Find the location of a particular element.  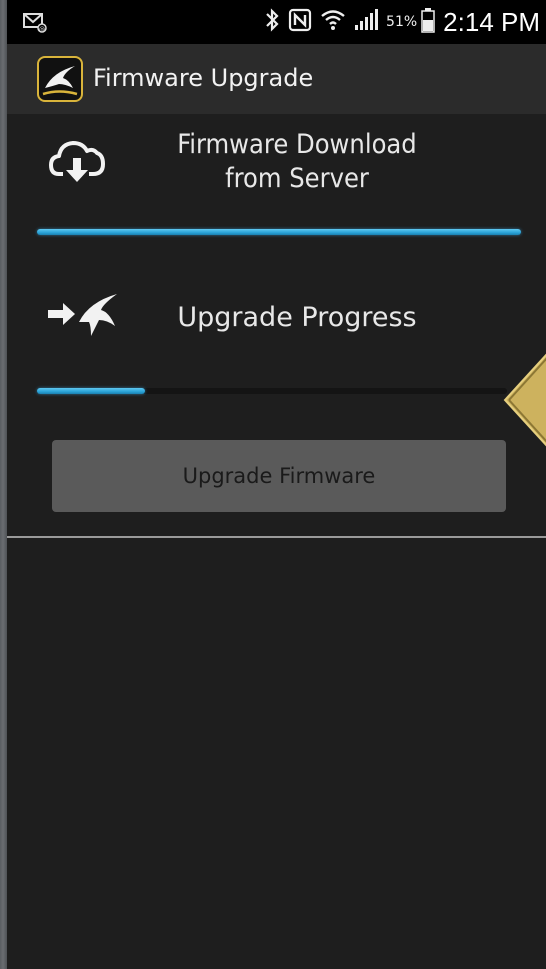

page-title: Firmware Upgrade is located at coordinates (203, 78).